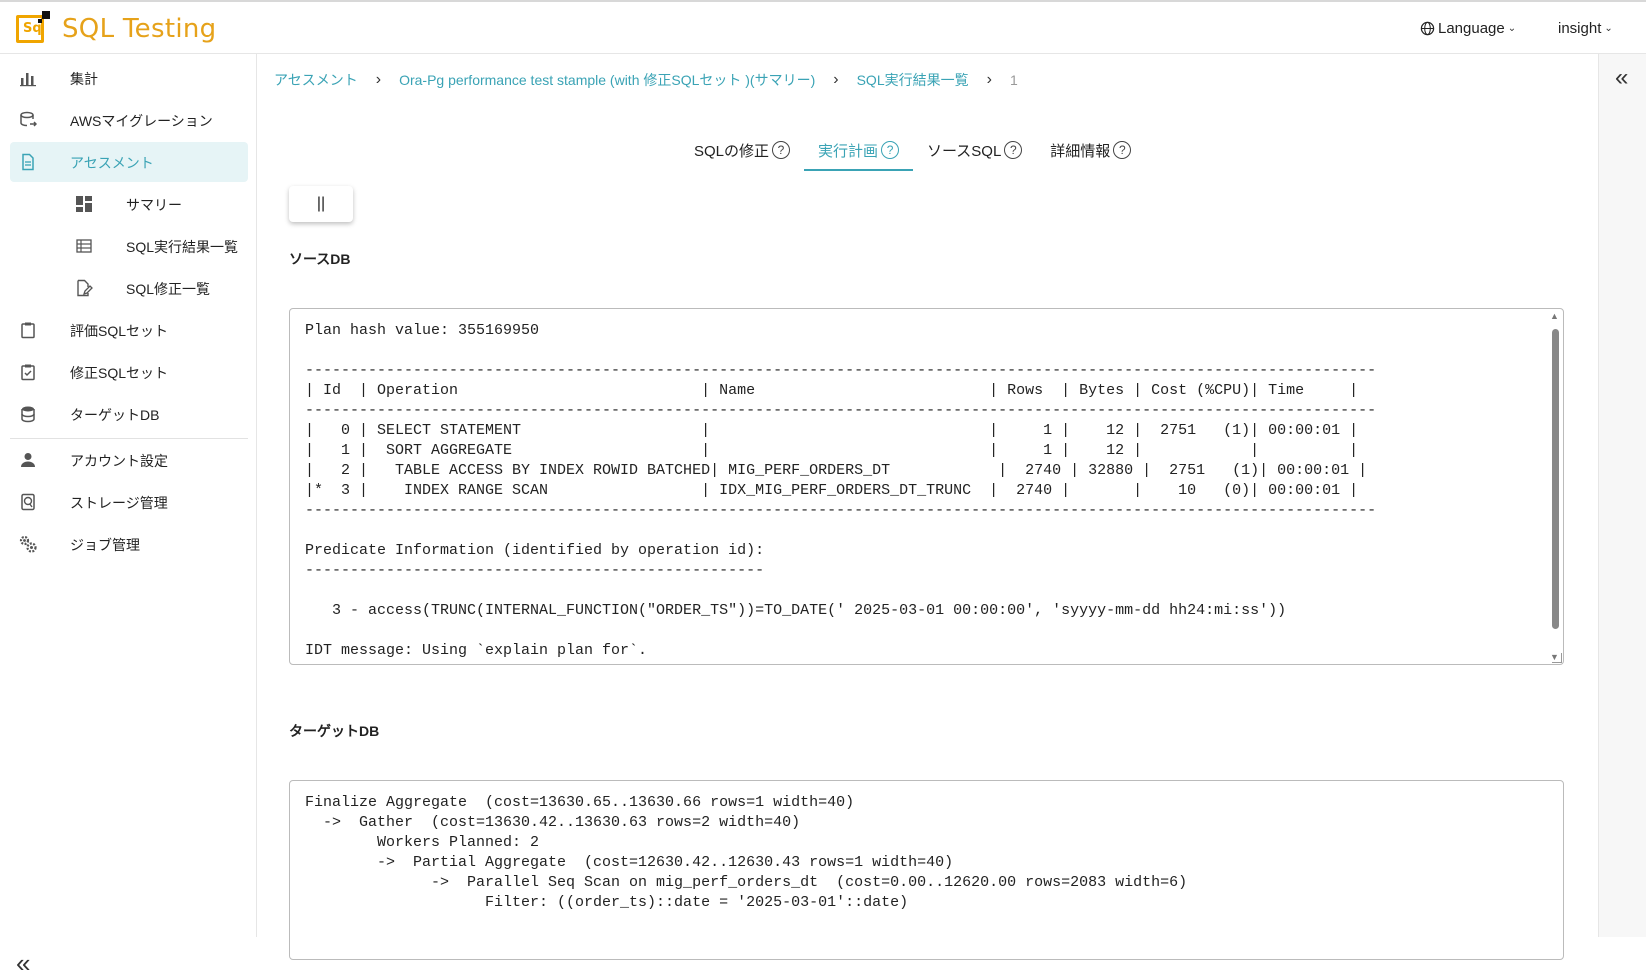 This screenshot has height=978, width=1646. I want to click on sidebar-item-summary-stats: 集計, so click(129, 78).